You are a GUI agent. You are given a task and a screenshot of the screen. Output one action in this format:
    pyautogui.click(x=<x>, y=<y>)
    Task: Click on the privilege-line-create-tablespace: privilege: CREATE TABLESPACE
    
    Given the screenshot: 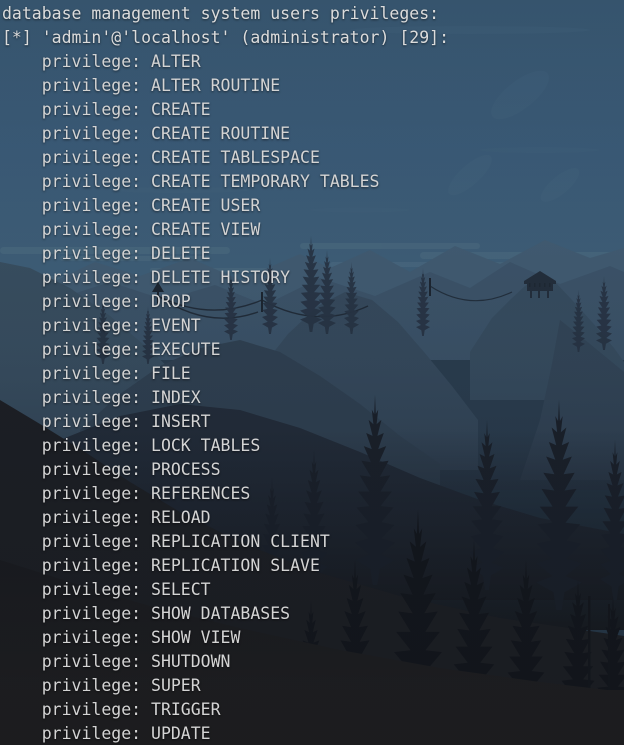 What is the action you would take?
    pyautogui.click(x=161, y=157)
    